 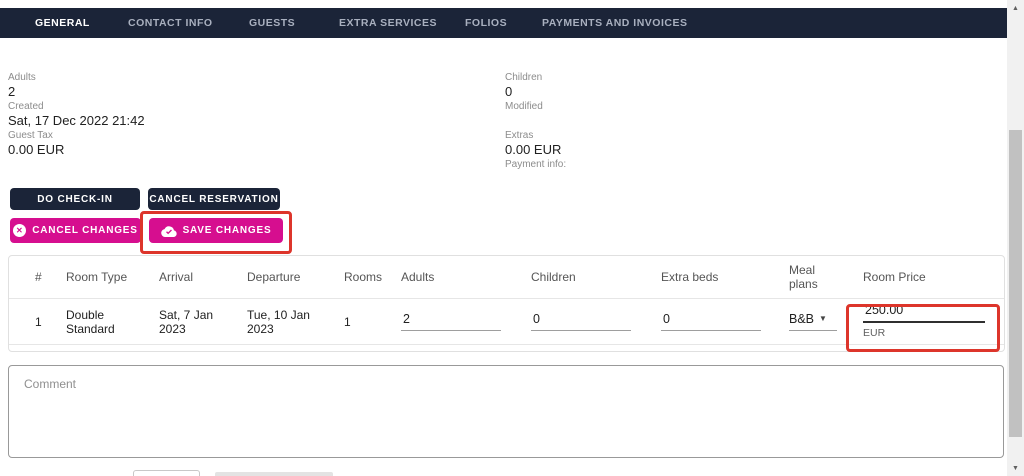 What do you see at coordinates (535, 120) in the screenshot?
I see `modified-value` at bounding box center [535, 120].